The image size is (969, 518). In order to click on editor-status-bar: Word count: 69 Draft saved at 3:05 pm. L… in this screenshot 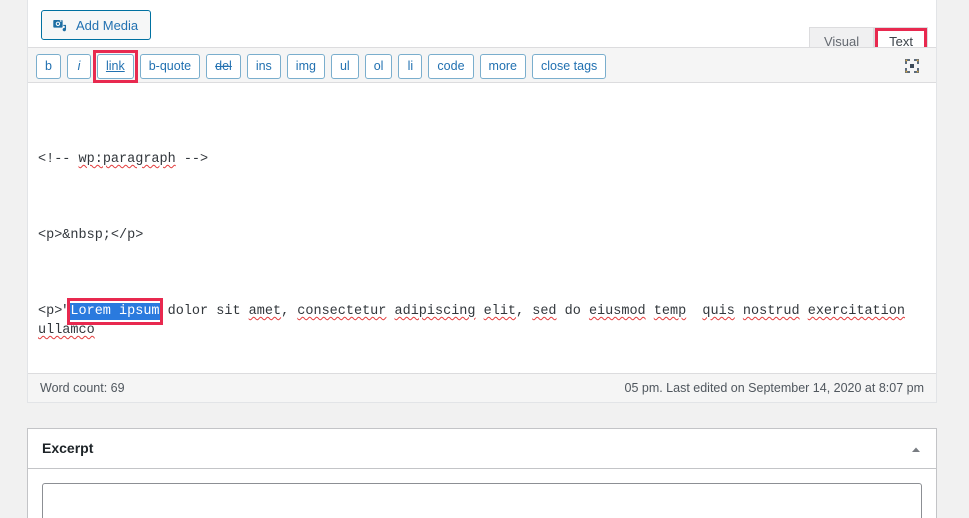, I will do `click(482, 387)`.